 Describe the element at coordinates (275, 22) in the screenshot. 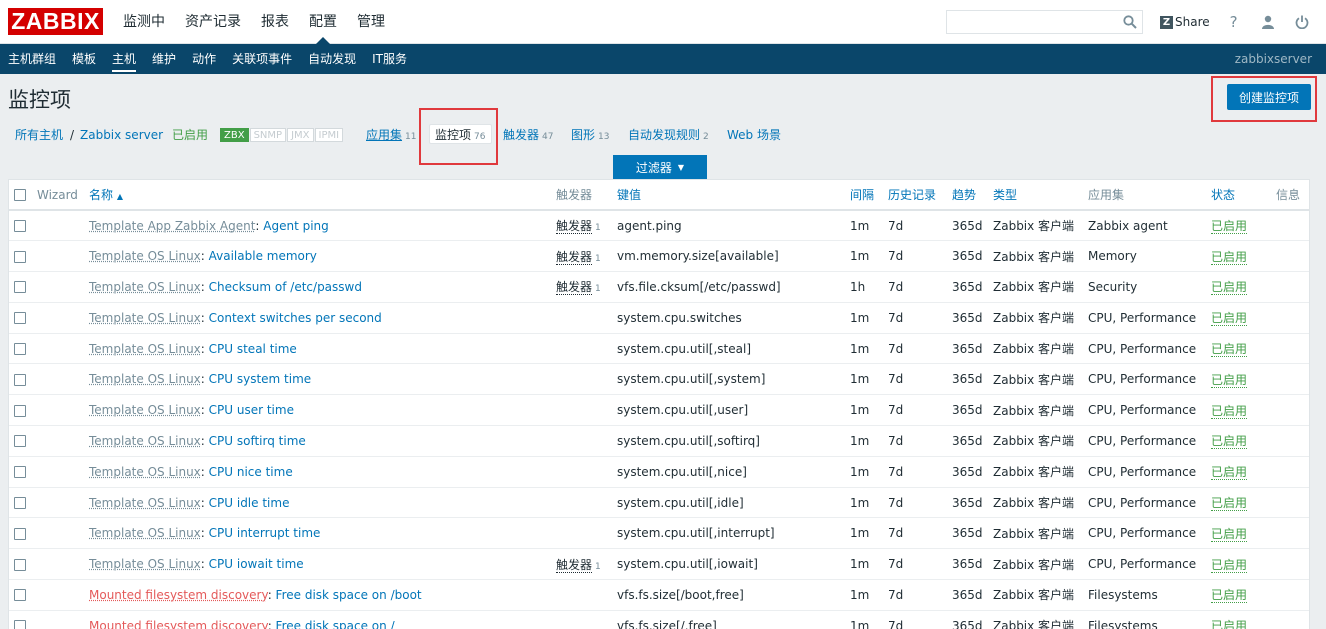

I see `top-menu-item: 报表` at that location.